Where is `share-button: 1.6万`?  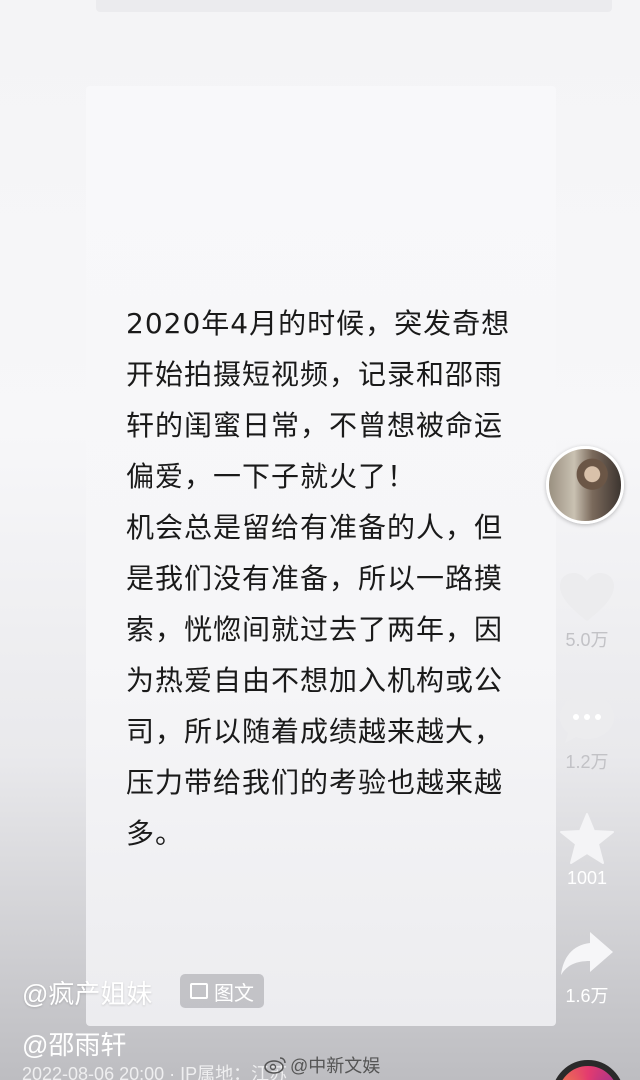 share-button: 1.6万 is located at coordinates (587, 968).